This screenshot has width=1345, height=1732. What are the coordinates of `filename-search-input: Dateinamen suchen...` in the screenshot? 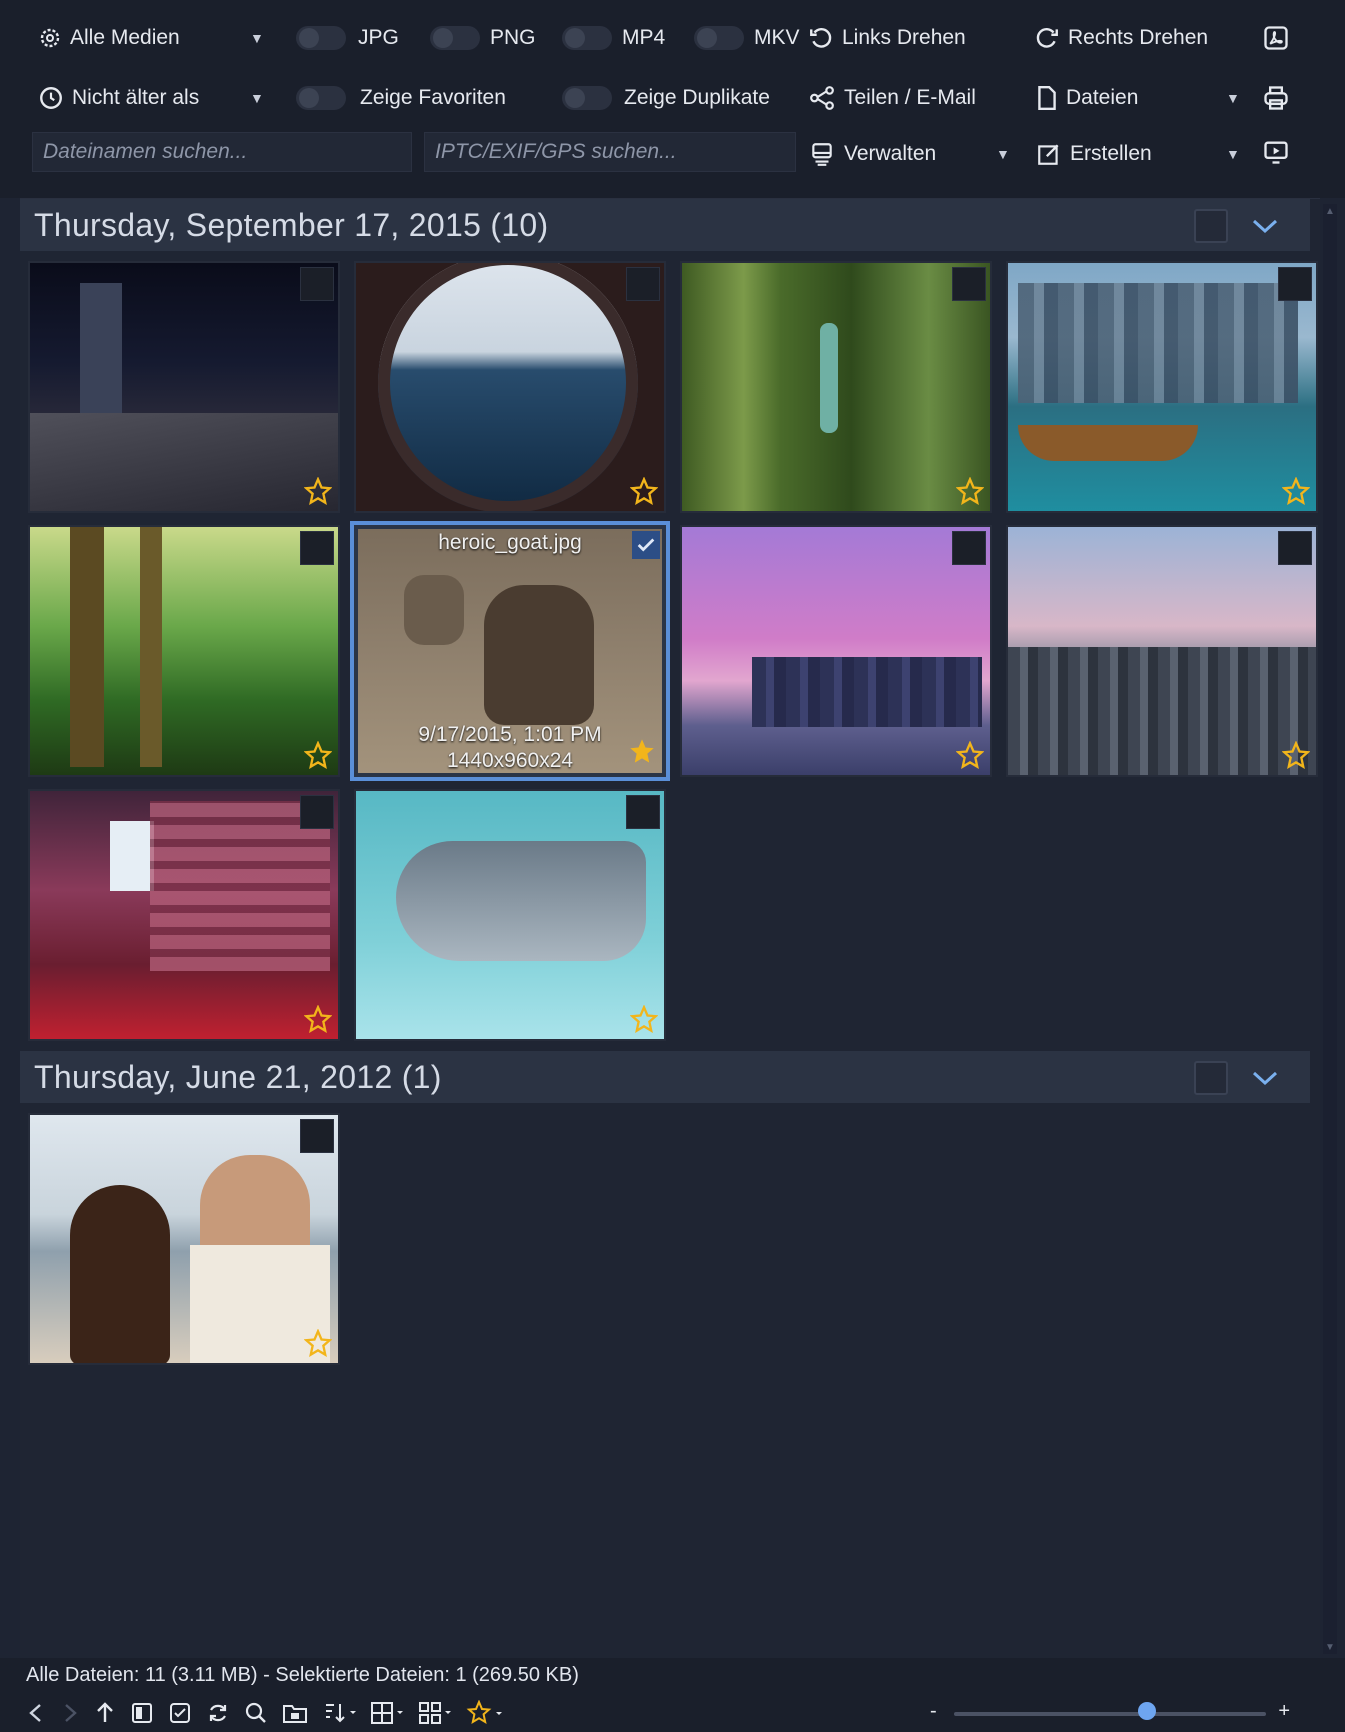 It's located at (222, 152).